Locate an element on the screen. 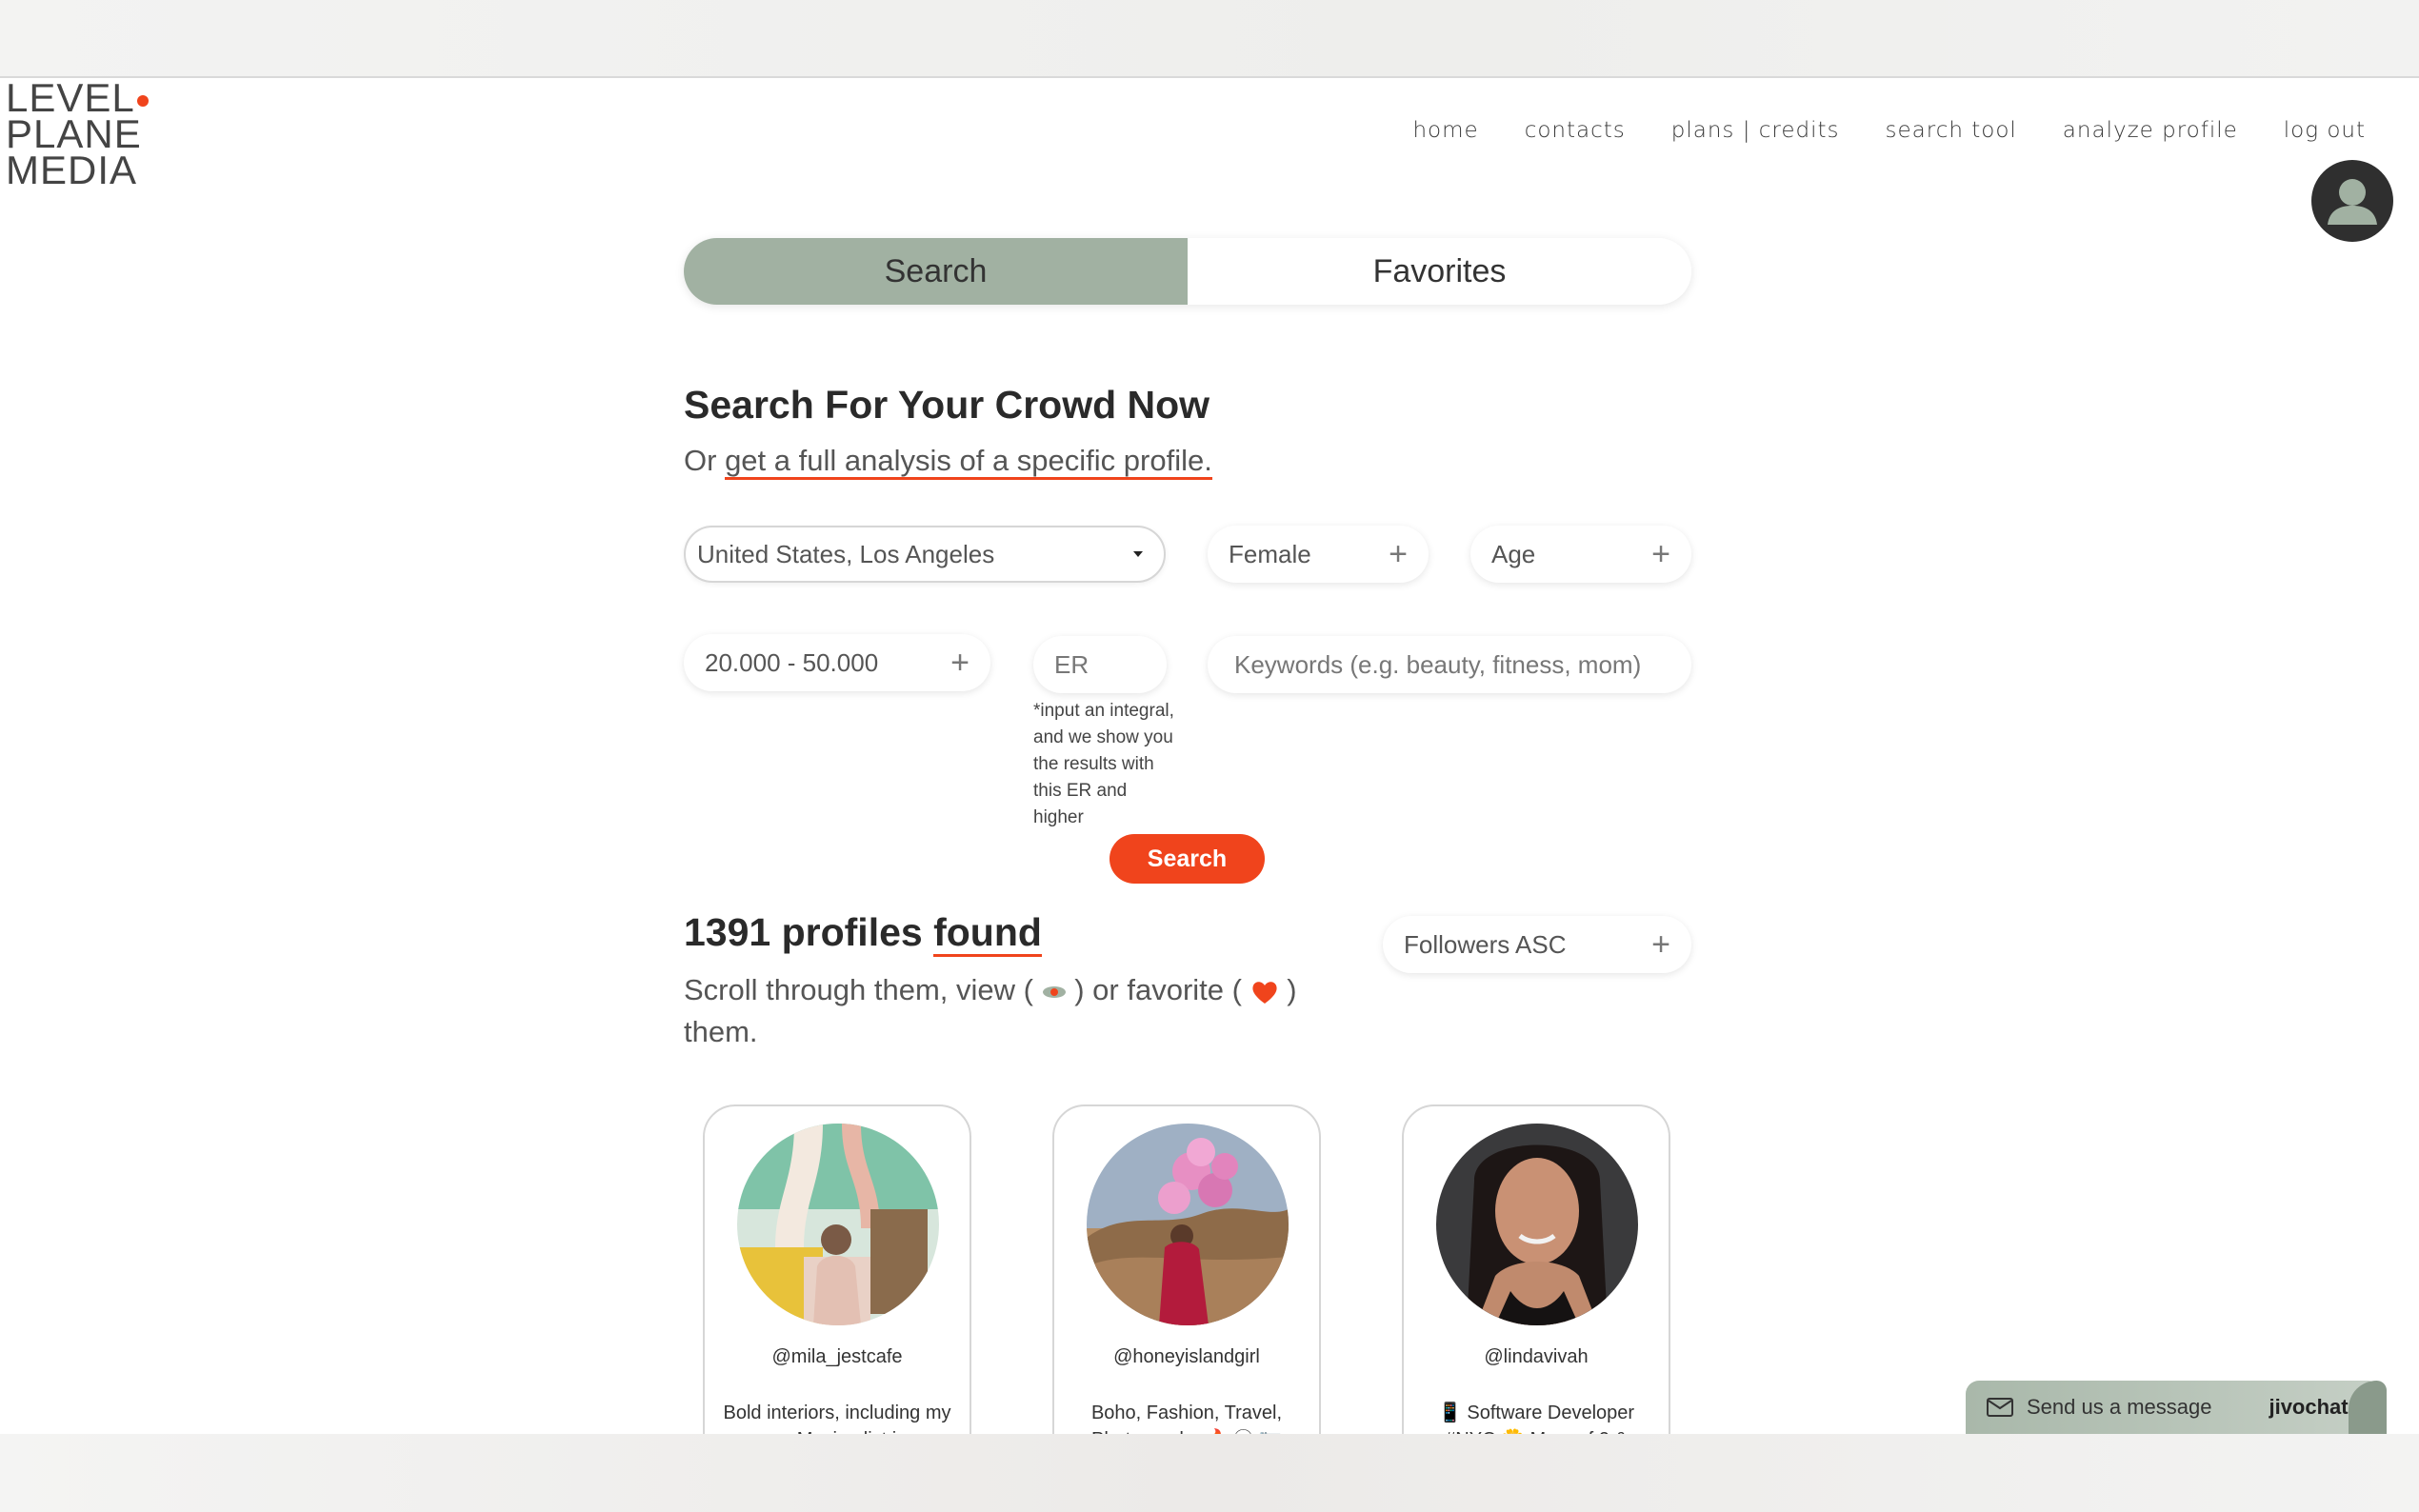 The image size is (2419, 1512). logo-dot is located at coordinates (142, 101).